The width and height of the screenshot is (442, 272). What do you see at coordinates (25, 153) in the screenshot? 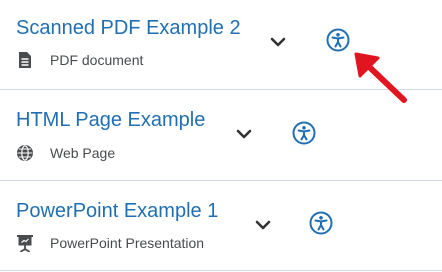
I see `globe-icon` at bounding box center [25, 153].